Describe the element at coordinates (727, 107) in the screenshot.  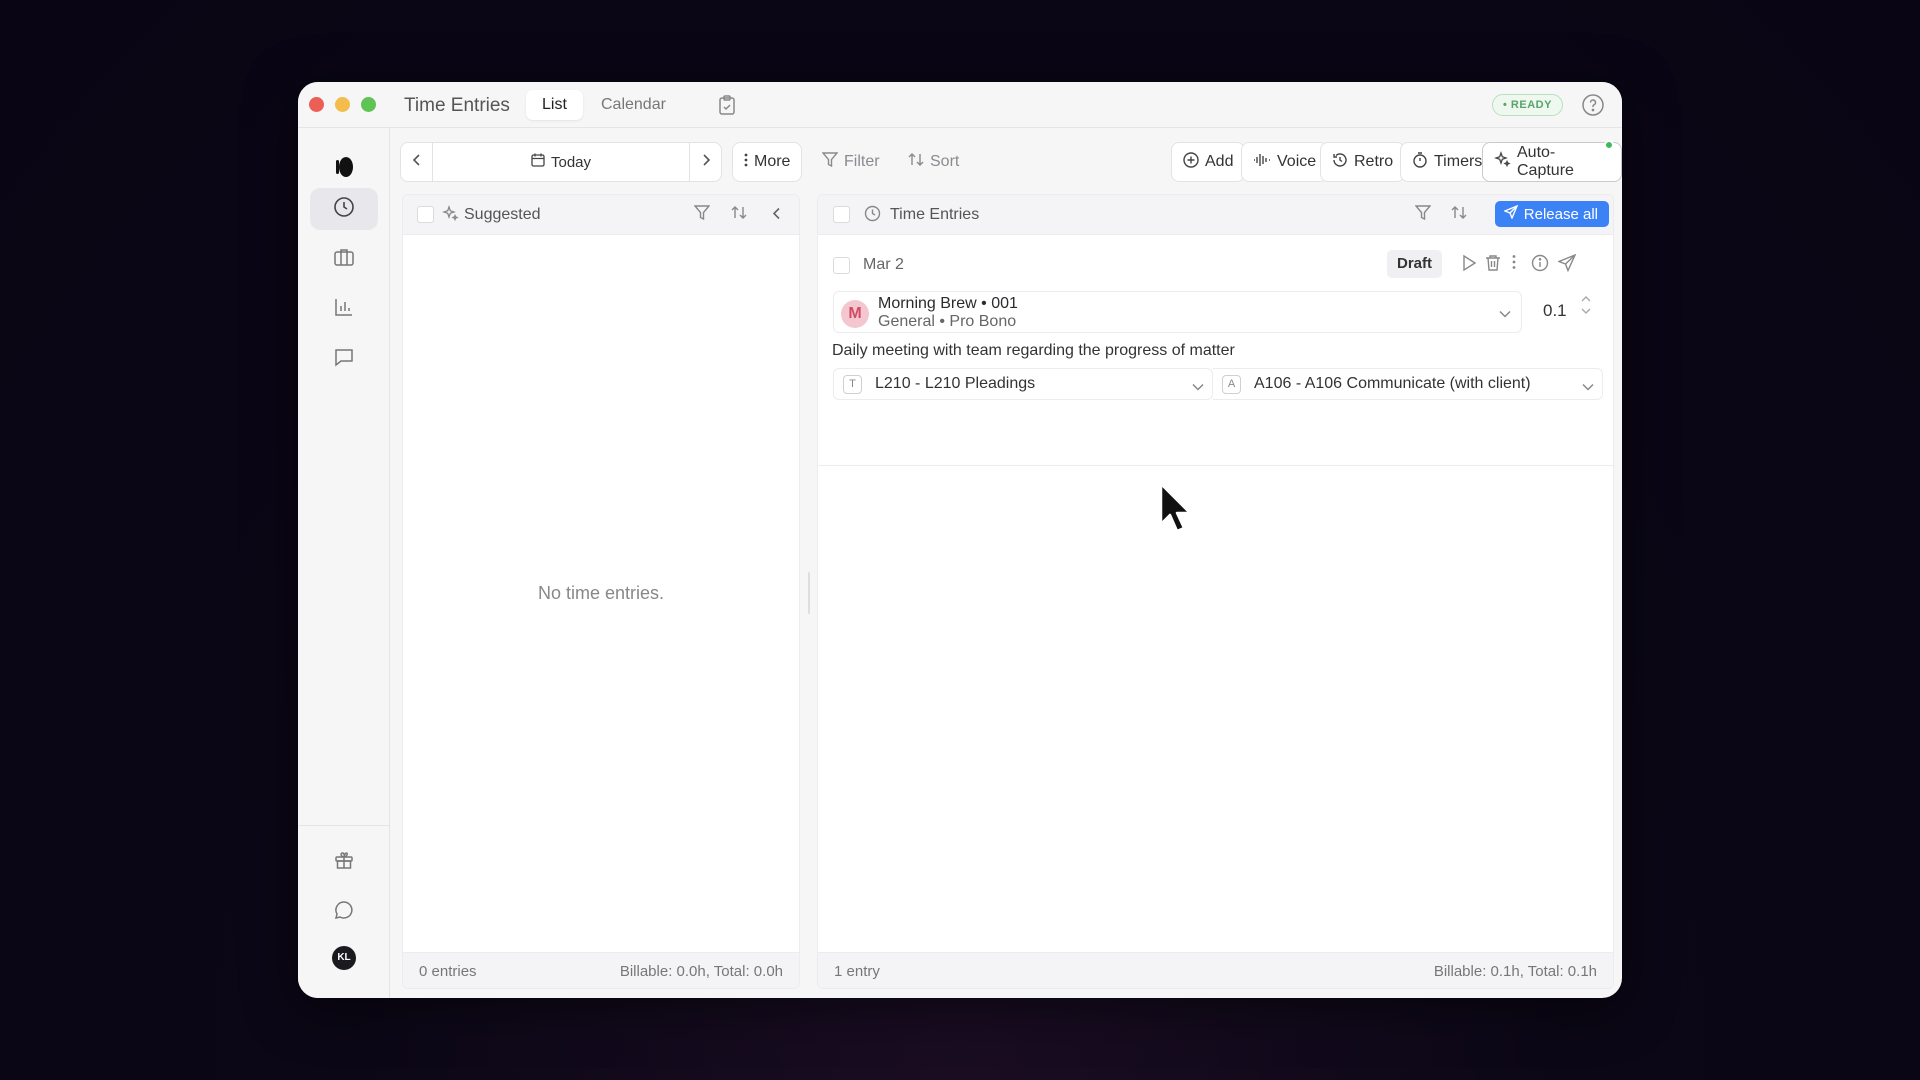
I see `clipboard-icon` at that location.